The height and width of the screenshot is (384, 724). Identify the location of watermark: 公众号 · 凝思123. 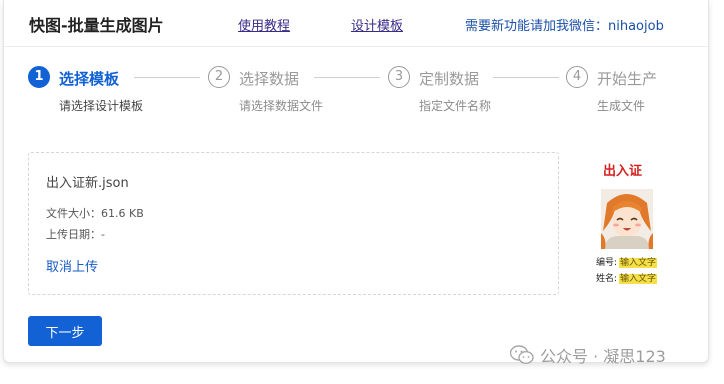
(587, 355).